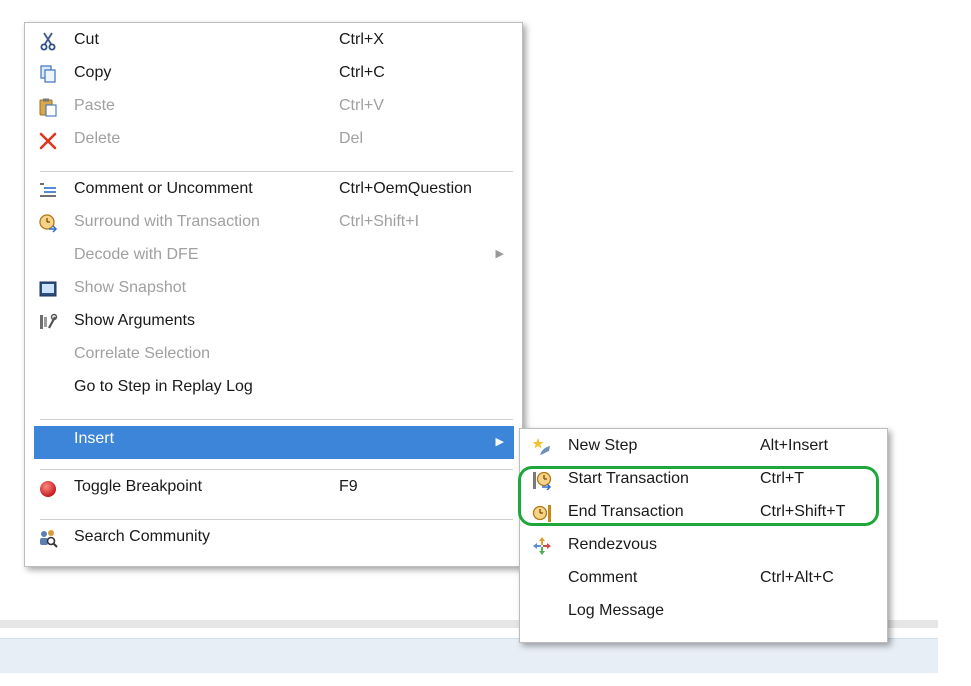 The image size is (971, 686). I want to click on menu-item-shortcut: F9, so click(348, 486).